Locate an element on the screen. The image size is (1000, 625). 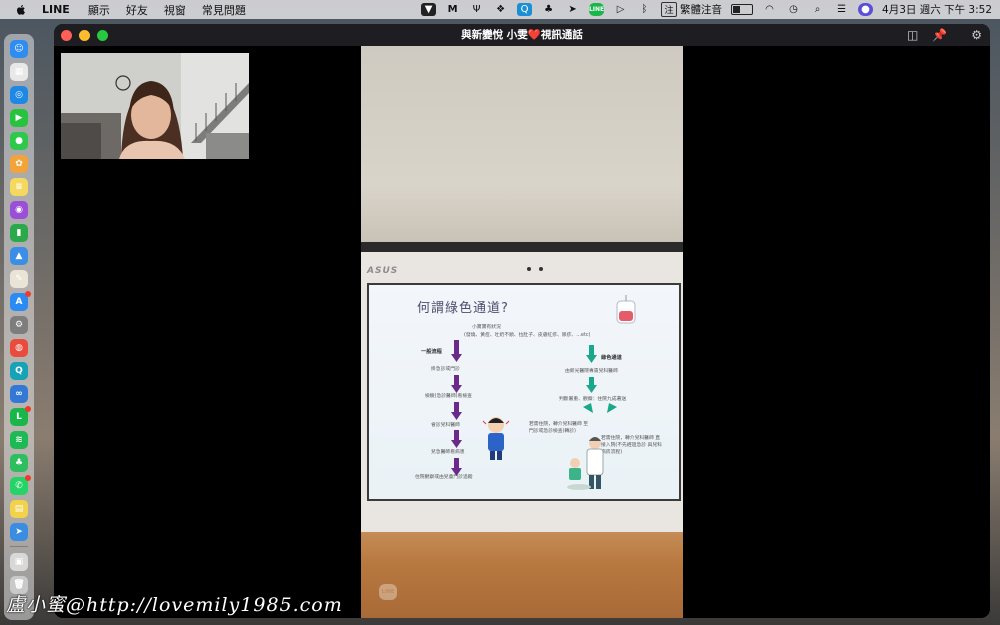
app-menu-line: LINE is located at coordinates (56, 9).